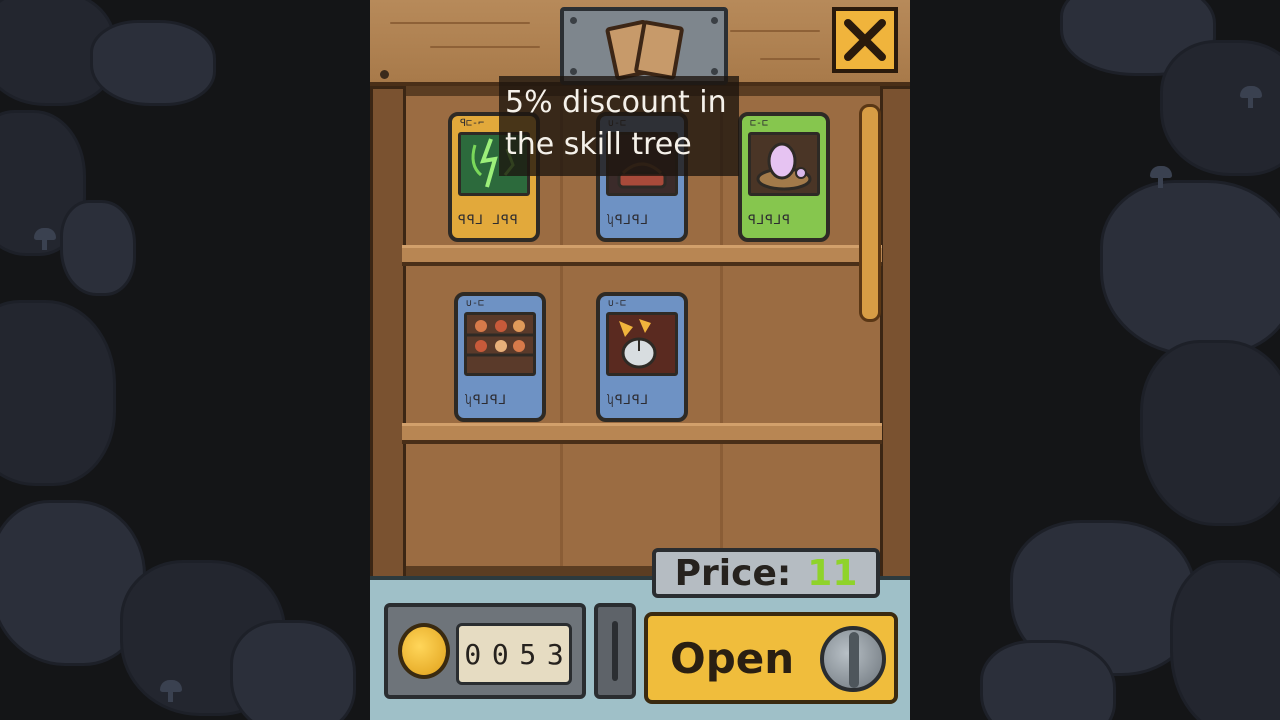 This screenshot has width=1280, height=720. Describe the element at coordinates (870, 213) in the screenshot. I see `cards-scrollbar` at that location.